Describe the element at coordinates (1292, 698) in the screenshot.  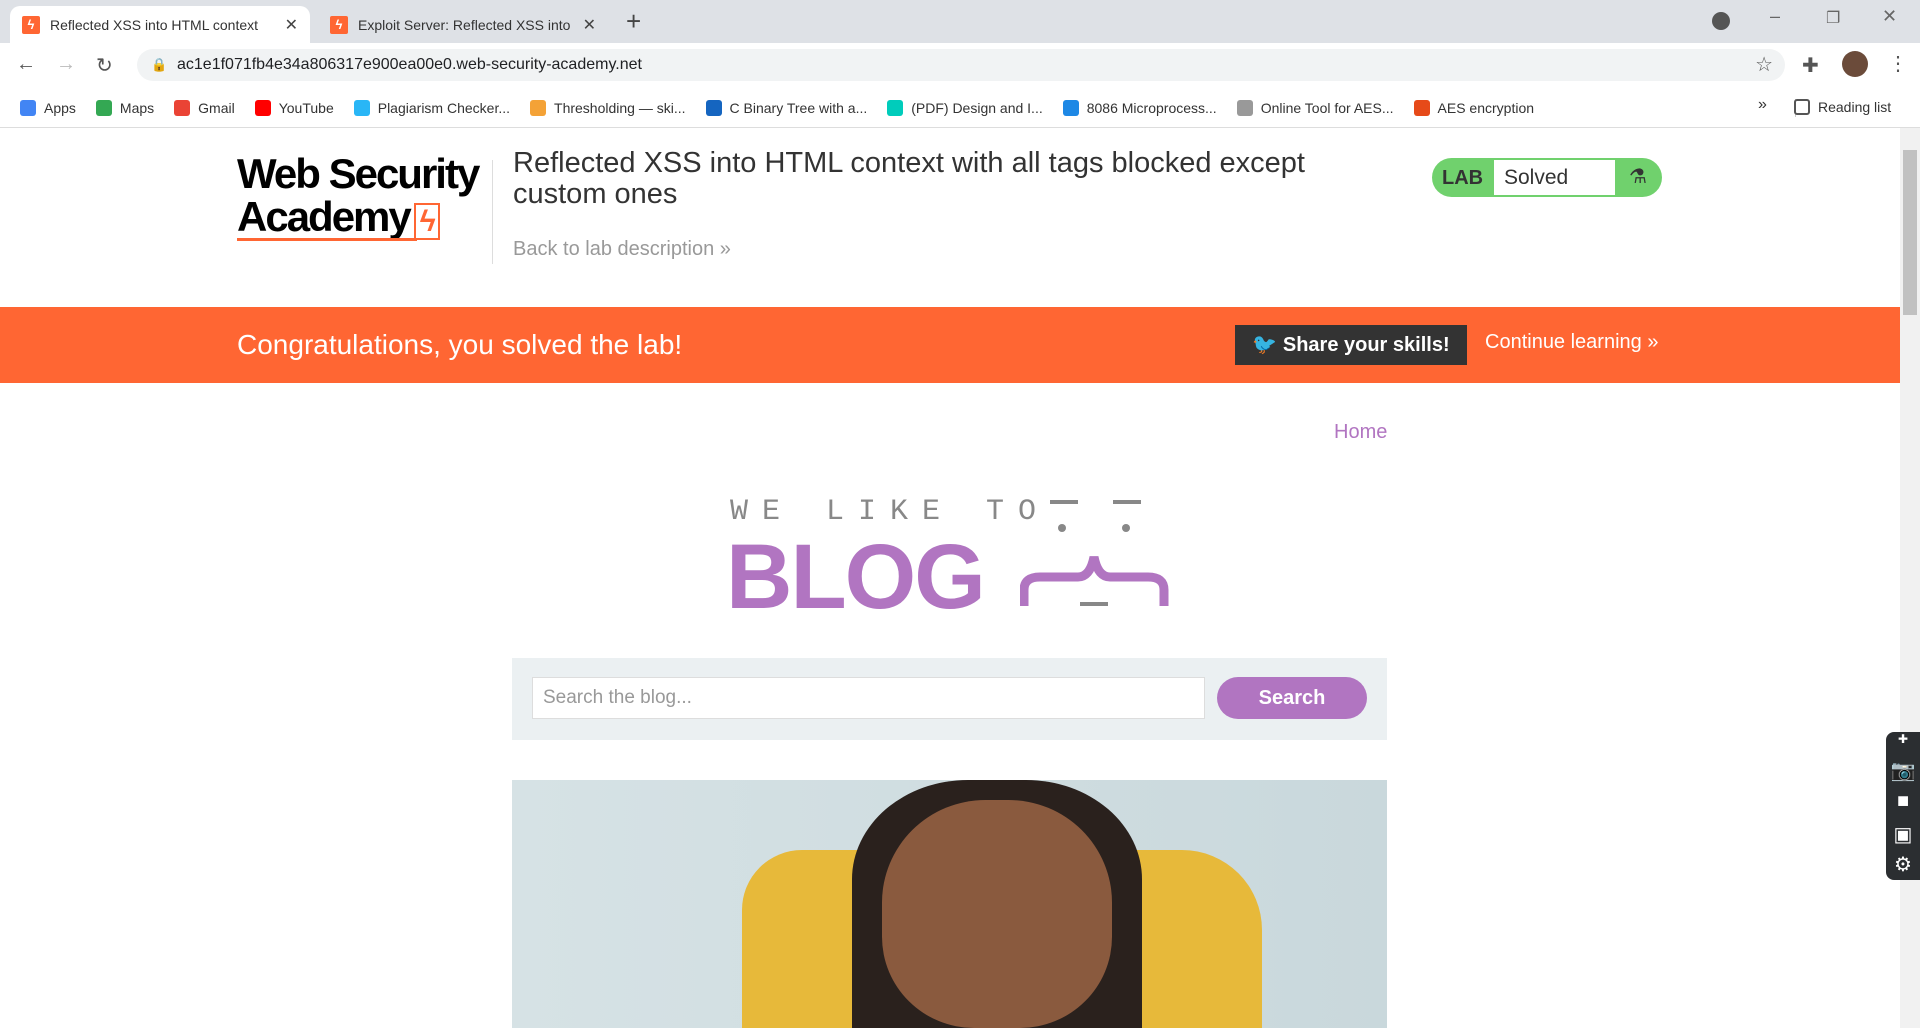
I see `search-button: Search` at that location.